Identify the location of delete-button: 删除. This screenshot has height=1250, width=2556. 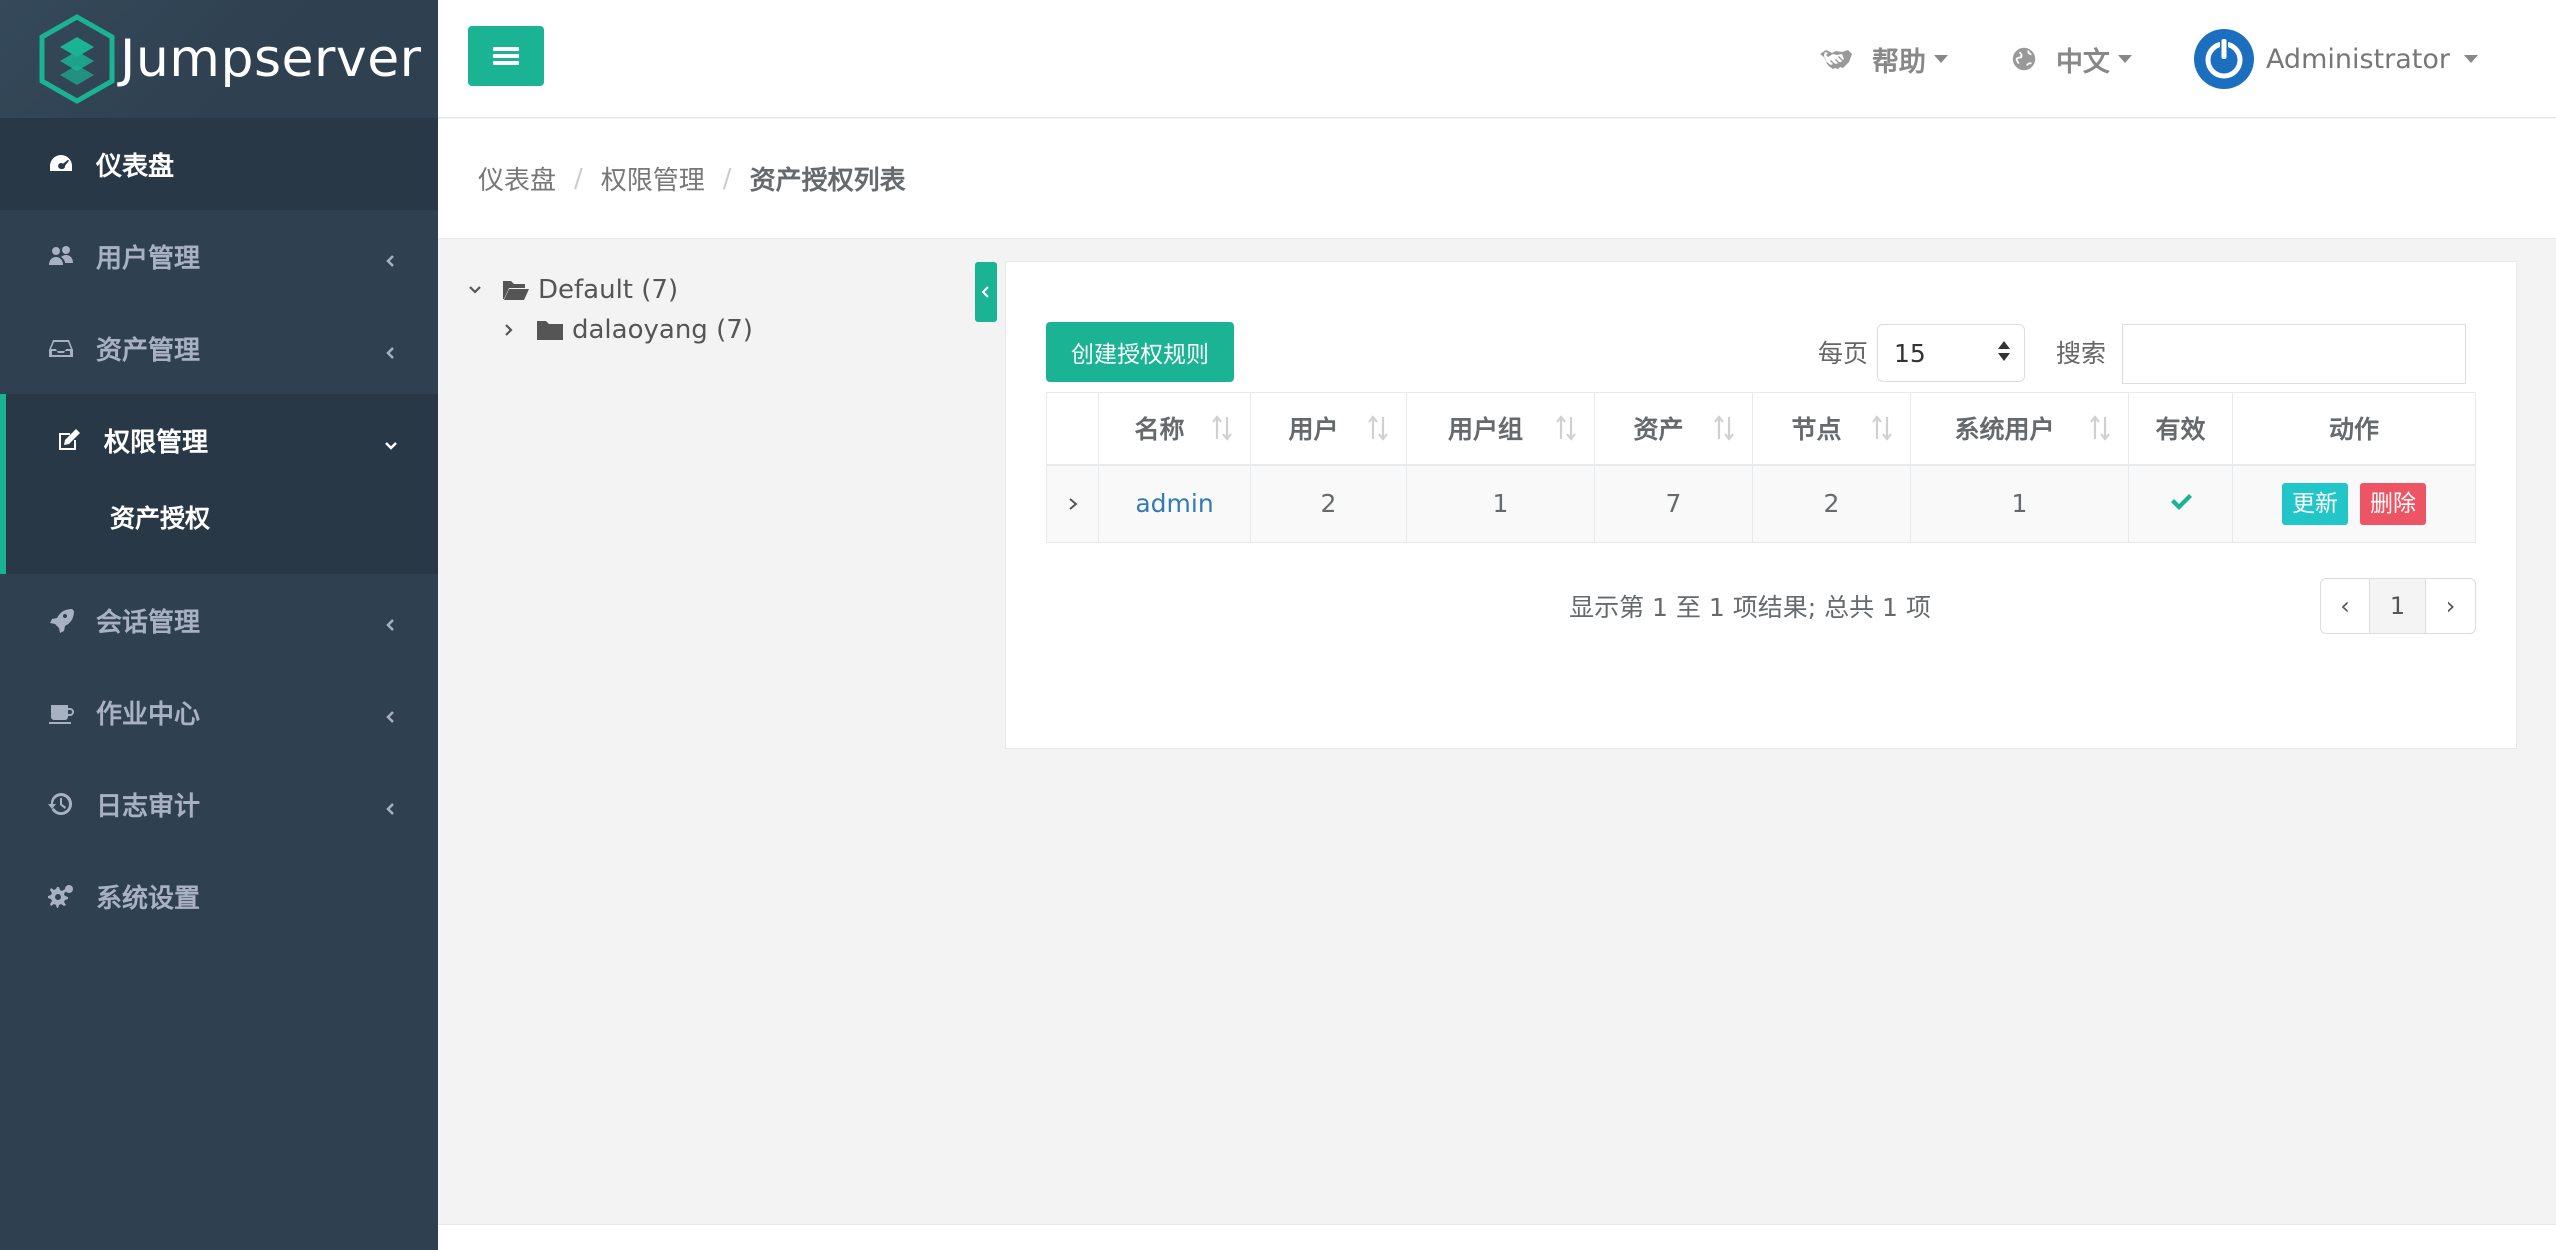
(2392, 503).